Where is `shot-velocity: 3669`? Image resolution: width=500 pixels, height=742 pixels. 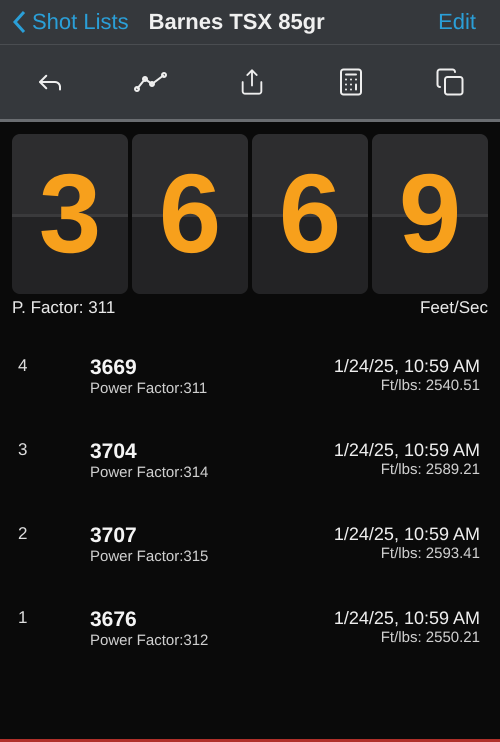
shot-velocity: 3669 is located at coordinates (114, 368).